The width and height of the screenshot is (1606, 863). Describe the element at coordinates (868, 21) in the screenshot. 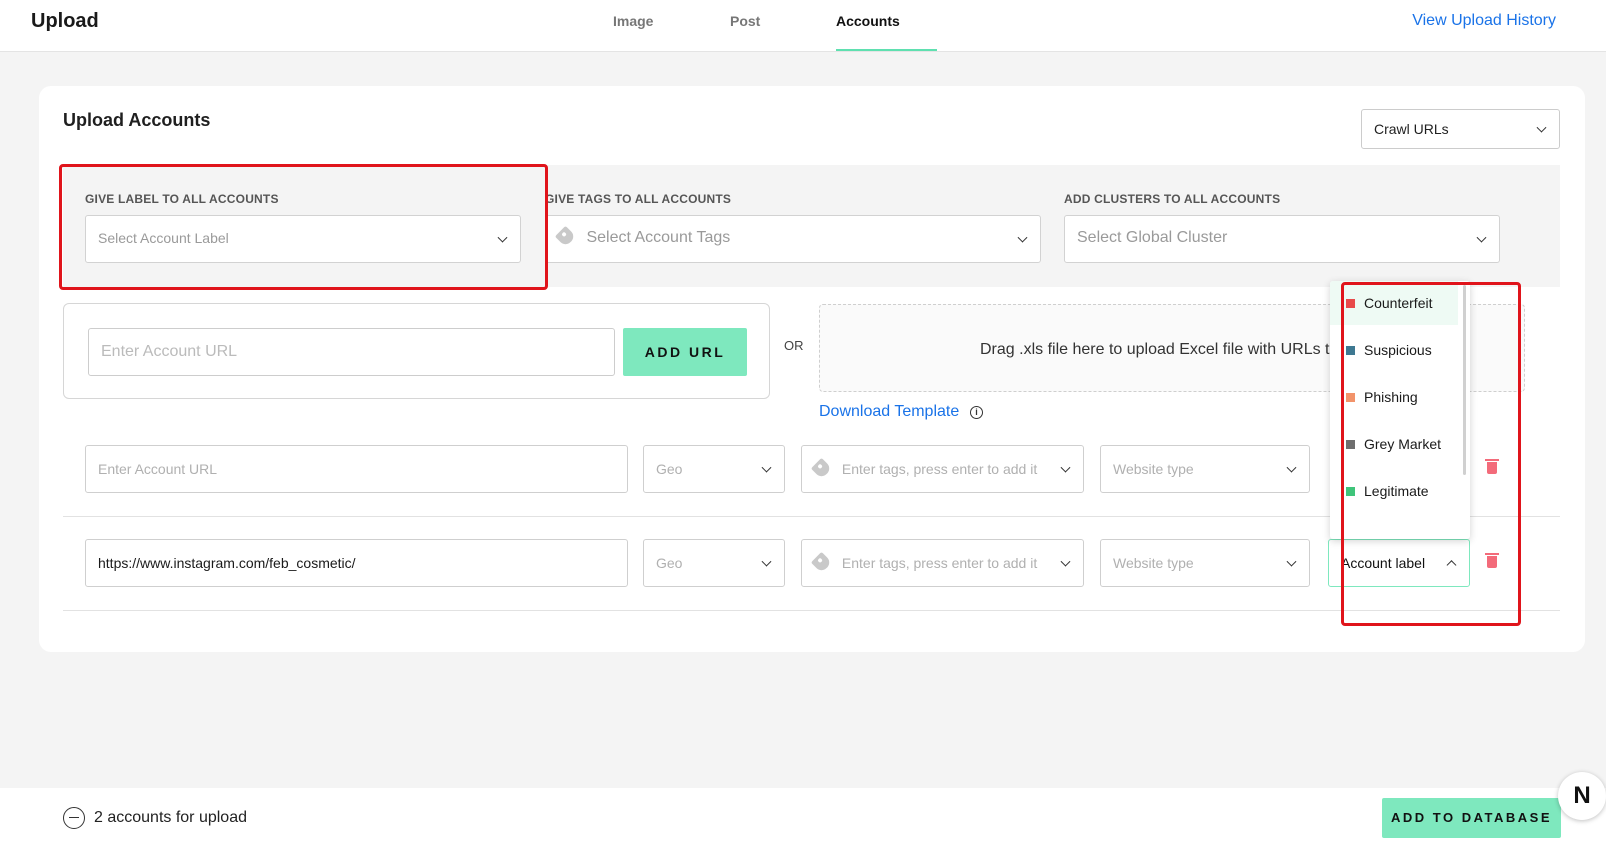

I see `tab-accounts: Accounts` at that location.